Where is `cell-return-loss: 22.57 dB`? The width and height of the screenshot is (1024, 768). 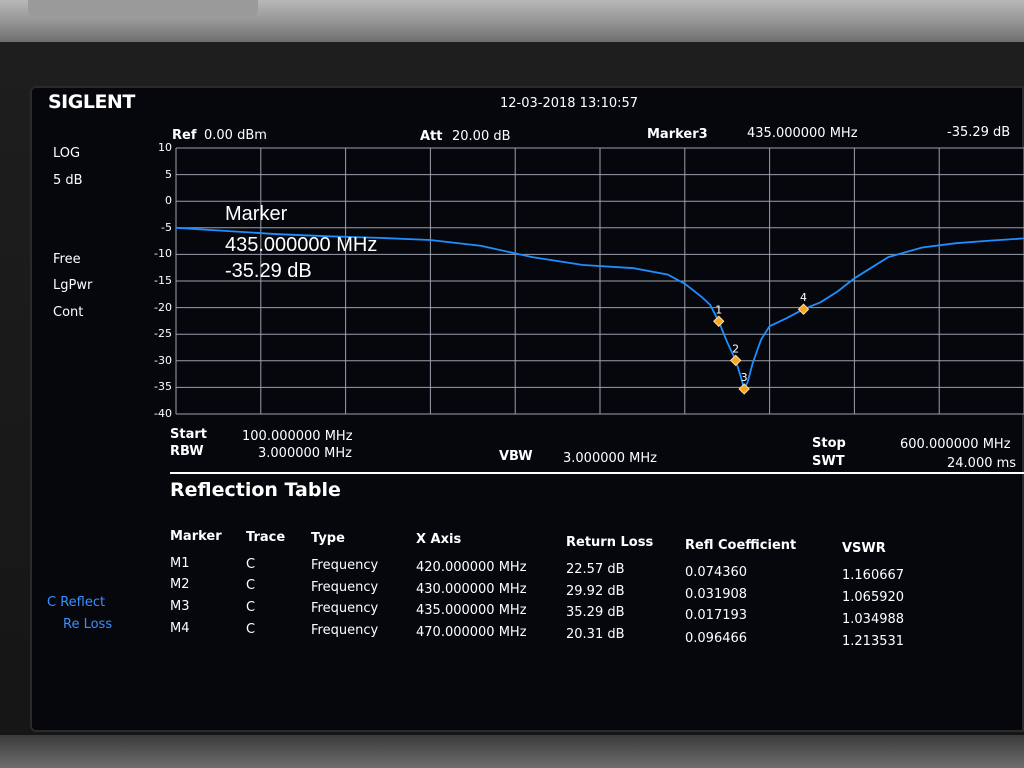 cell-return-loss: 22.57 dB is located at coordinates (595, 569).